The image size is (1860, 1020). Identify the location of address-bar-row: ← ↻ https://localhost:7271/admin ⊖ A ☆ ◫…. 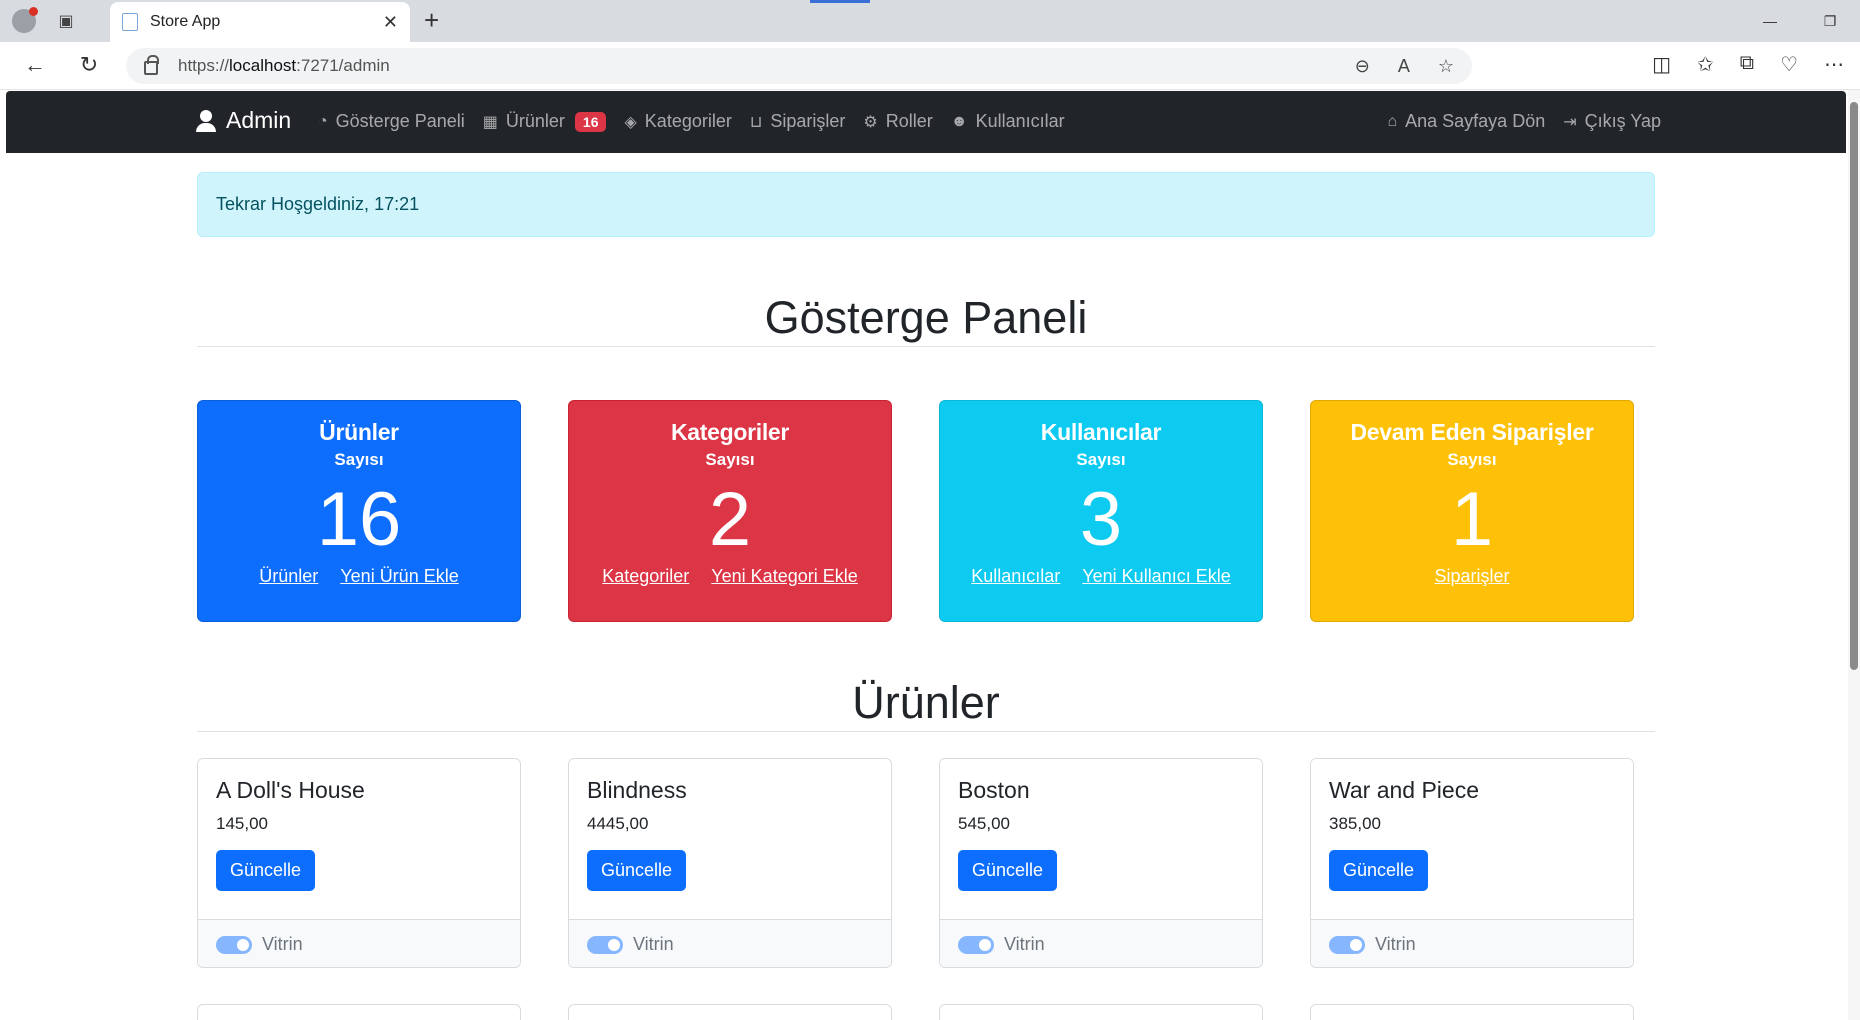
(930, 66).